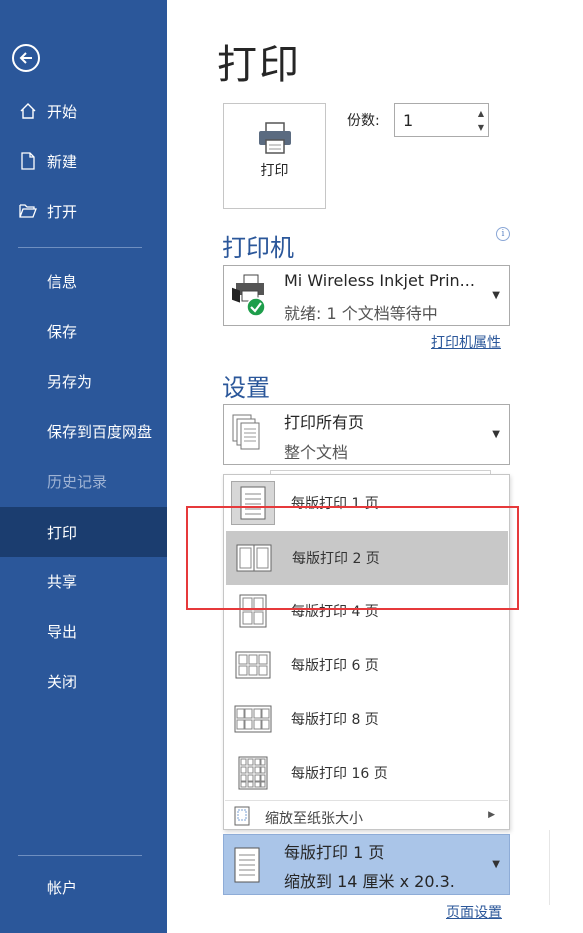  Describe the element at coordinates (253, 773) in the screenshot. I see `sixteen-pages-layout-icon` at that location.